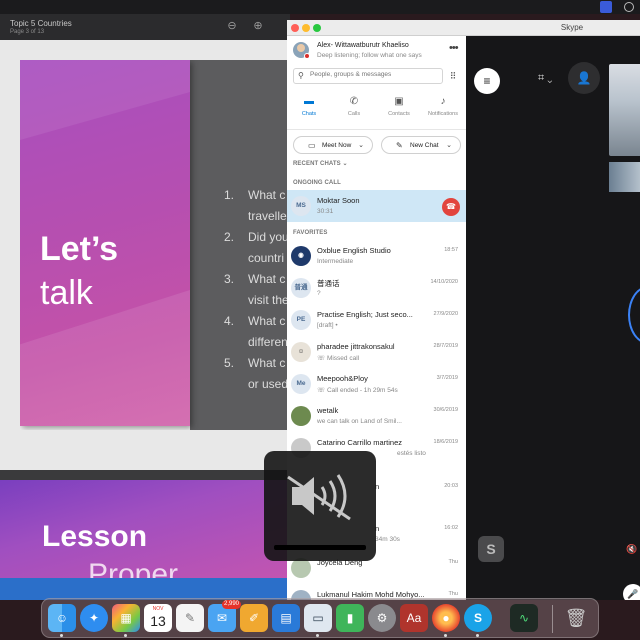  I want to click on new-chat-button: ✎ New Chat ⌄, so click(421, 145).